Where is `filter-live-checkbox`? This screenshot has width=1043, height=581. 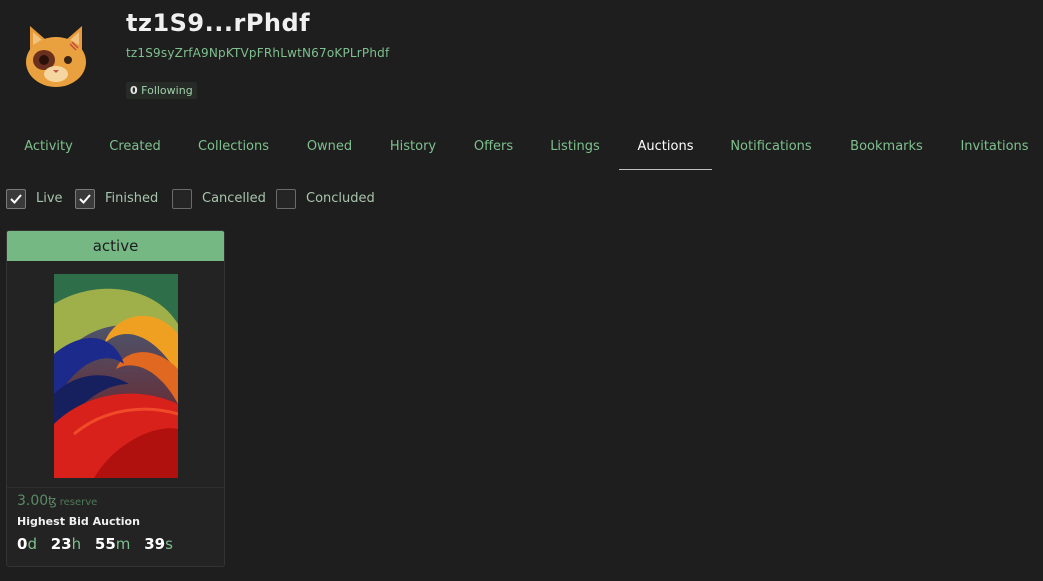
filter-live-checkbox is located at coordinates (16, 199).